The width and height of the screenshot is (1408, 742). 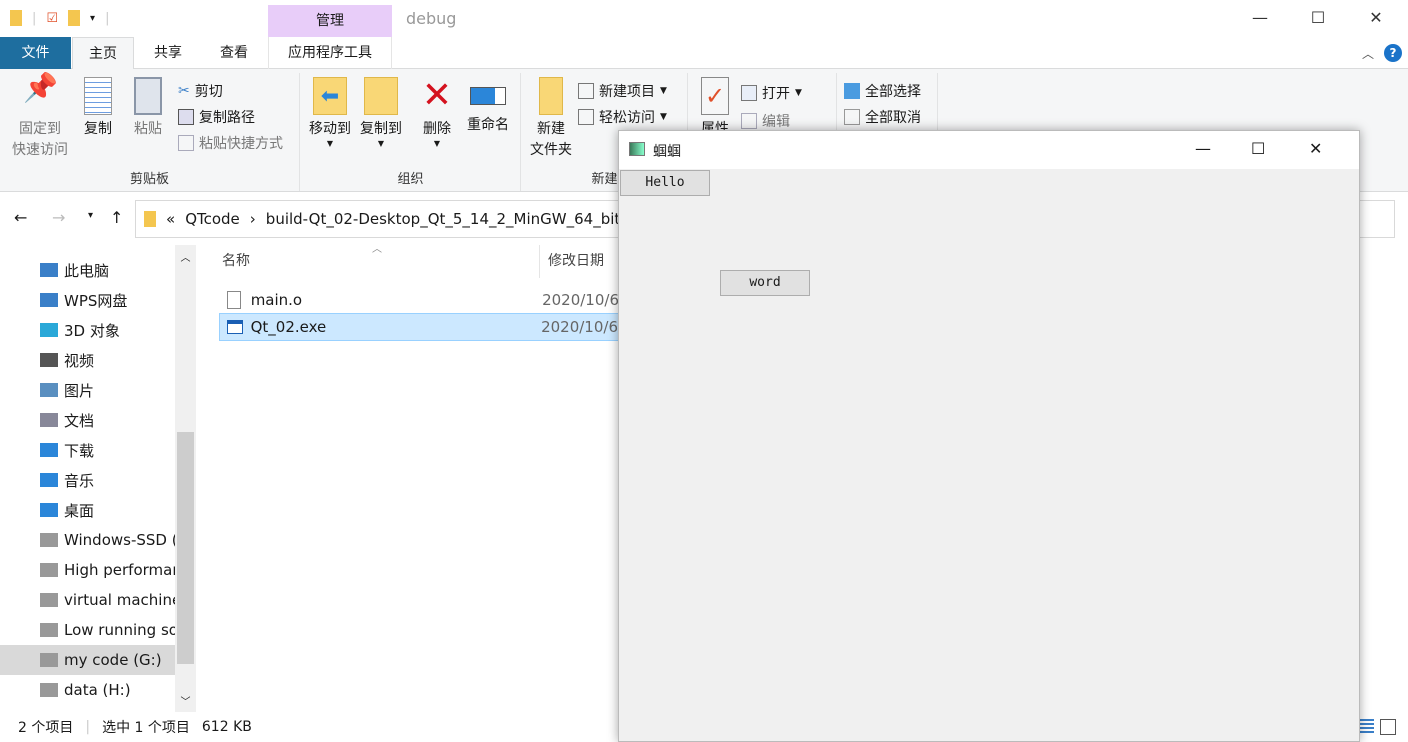 I want to click on copy-to-button: 复制到 ▼, so click(x=381, y=110).